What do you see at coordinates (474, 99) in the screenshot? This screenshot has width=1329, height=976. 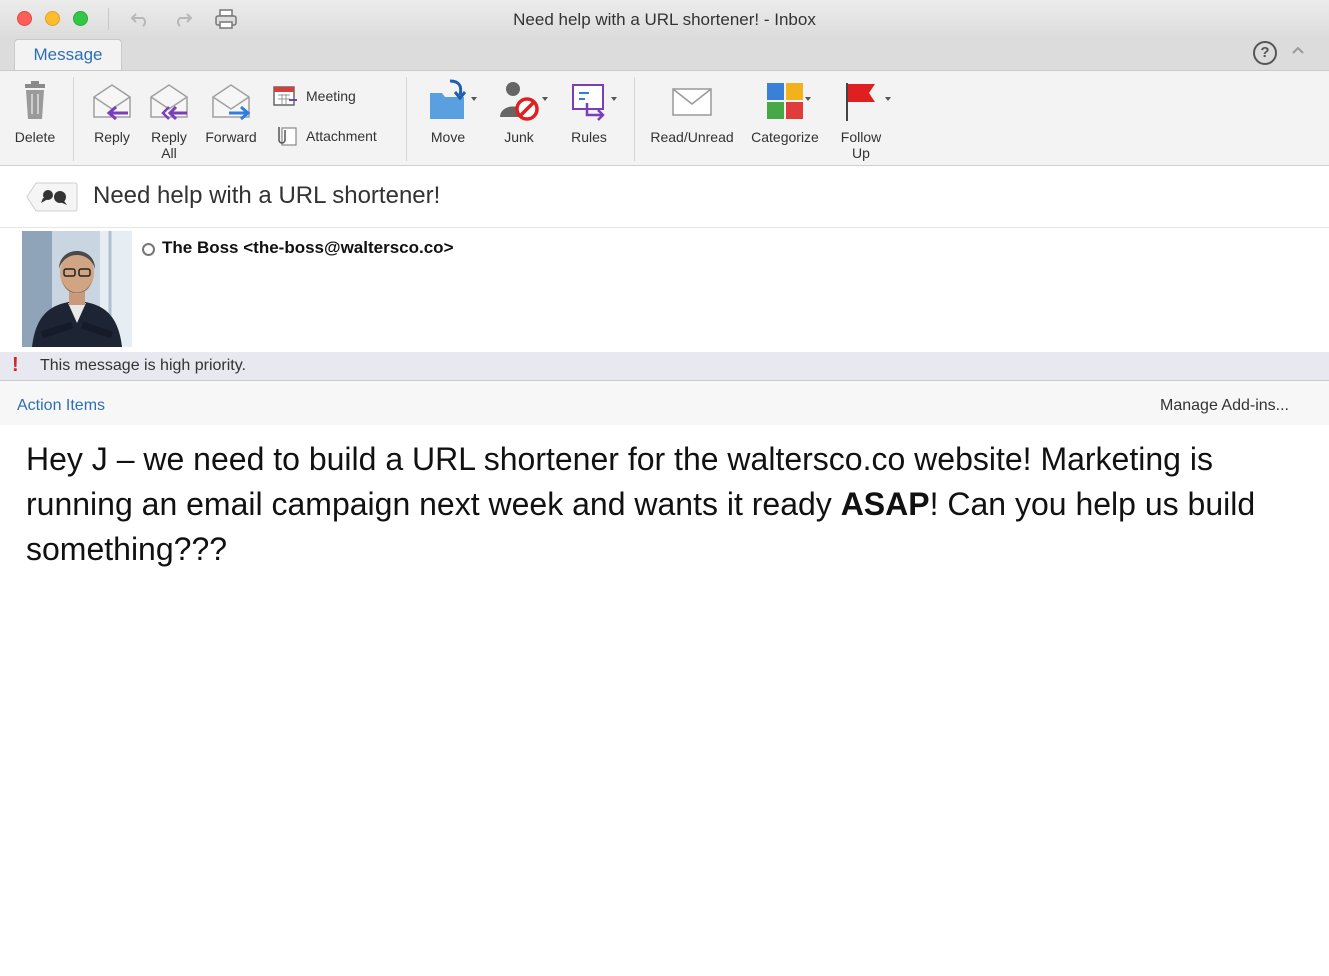 I see `move-dropdown-icon` at bounding box center [474, 99].